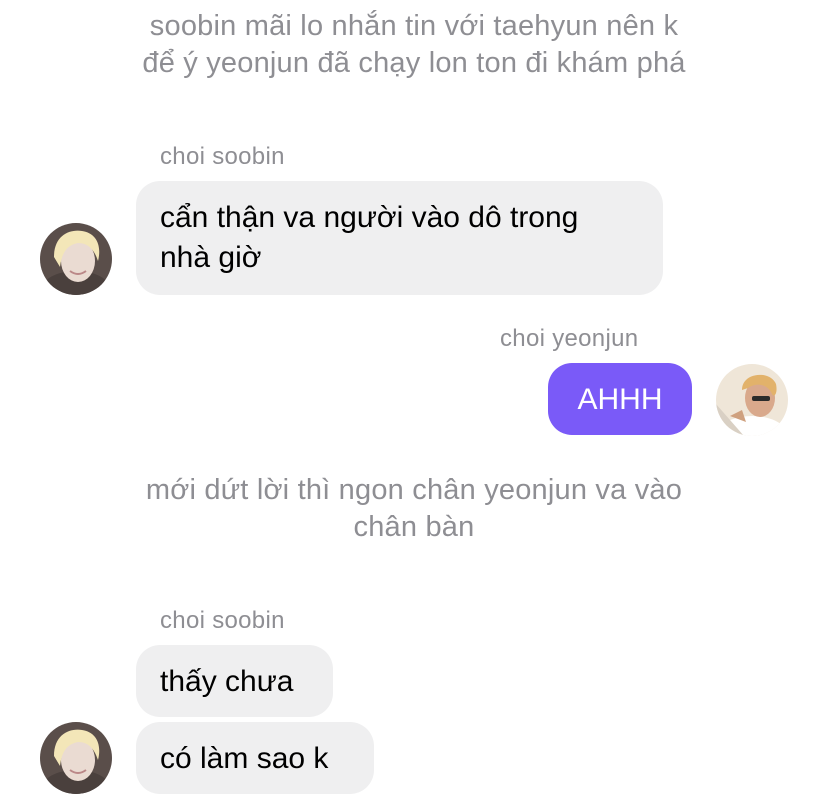  I want to click on message-bubble-incoming: cẩn thận va người vào dô trong nhà giờ, so click(399, 238).